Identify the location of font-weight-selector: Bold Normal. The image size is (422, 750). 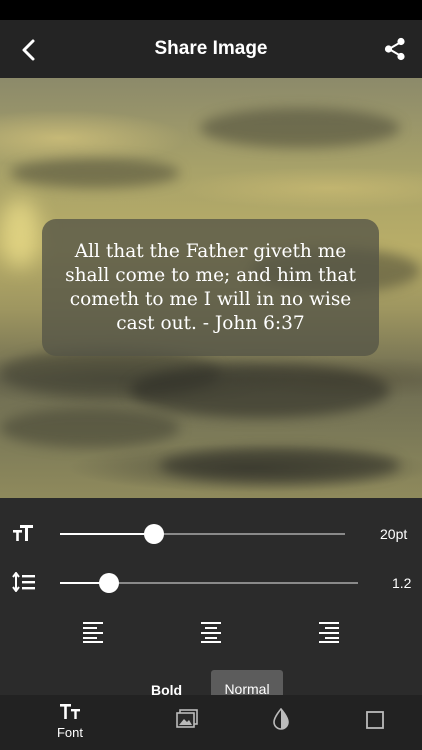
(211, 684).